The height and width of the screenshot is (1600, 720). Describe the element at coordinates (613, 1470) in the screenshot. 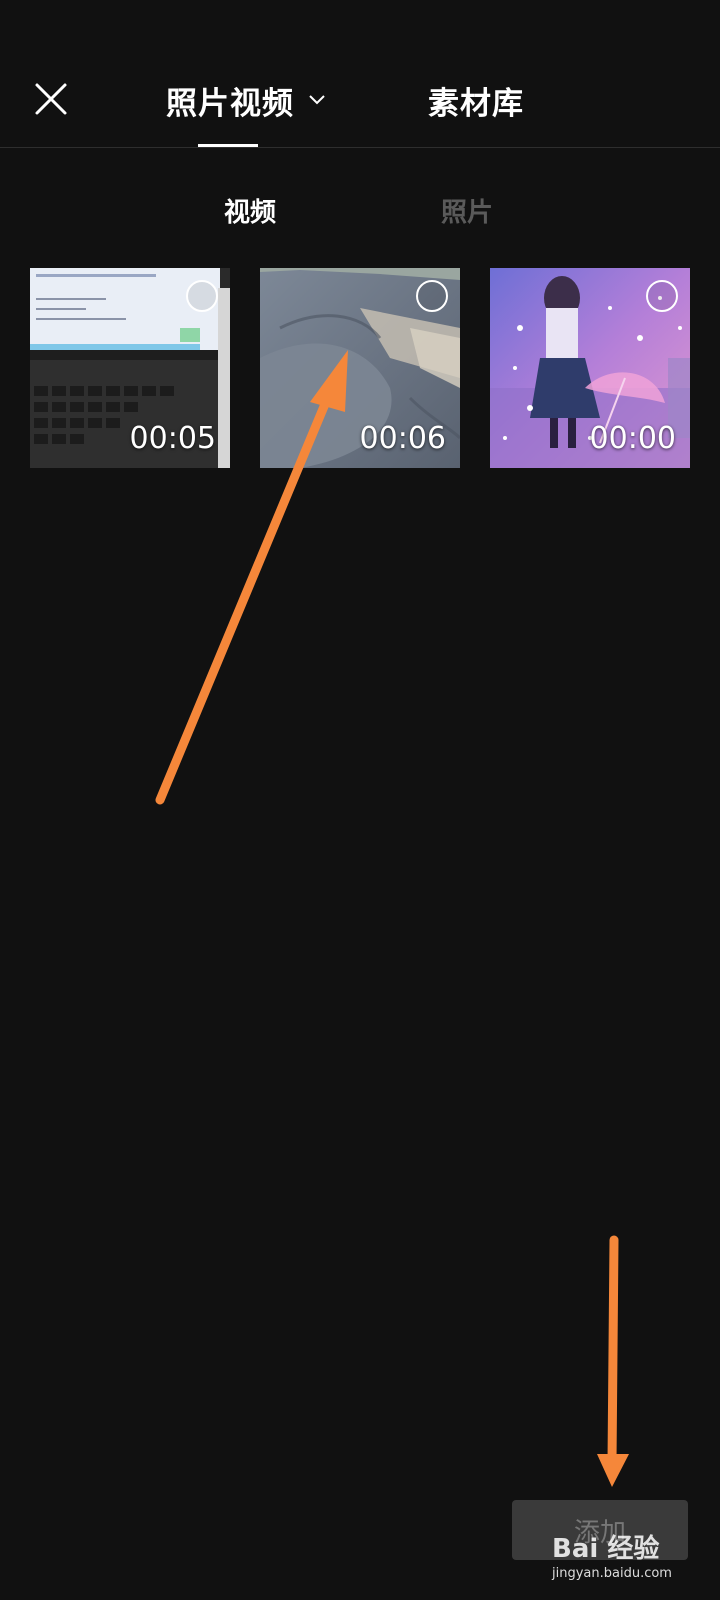

I see `annotation-arrowhead-down` at that location.